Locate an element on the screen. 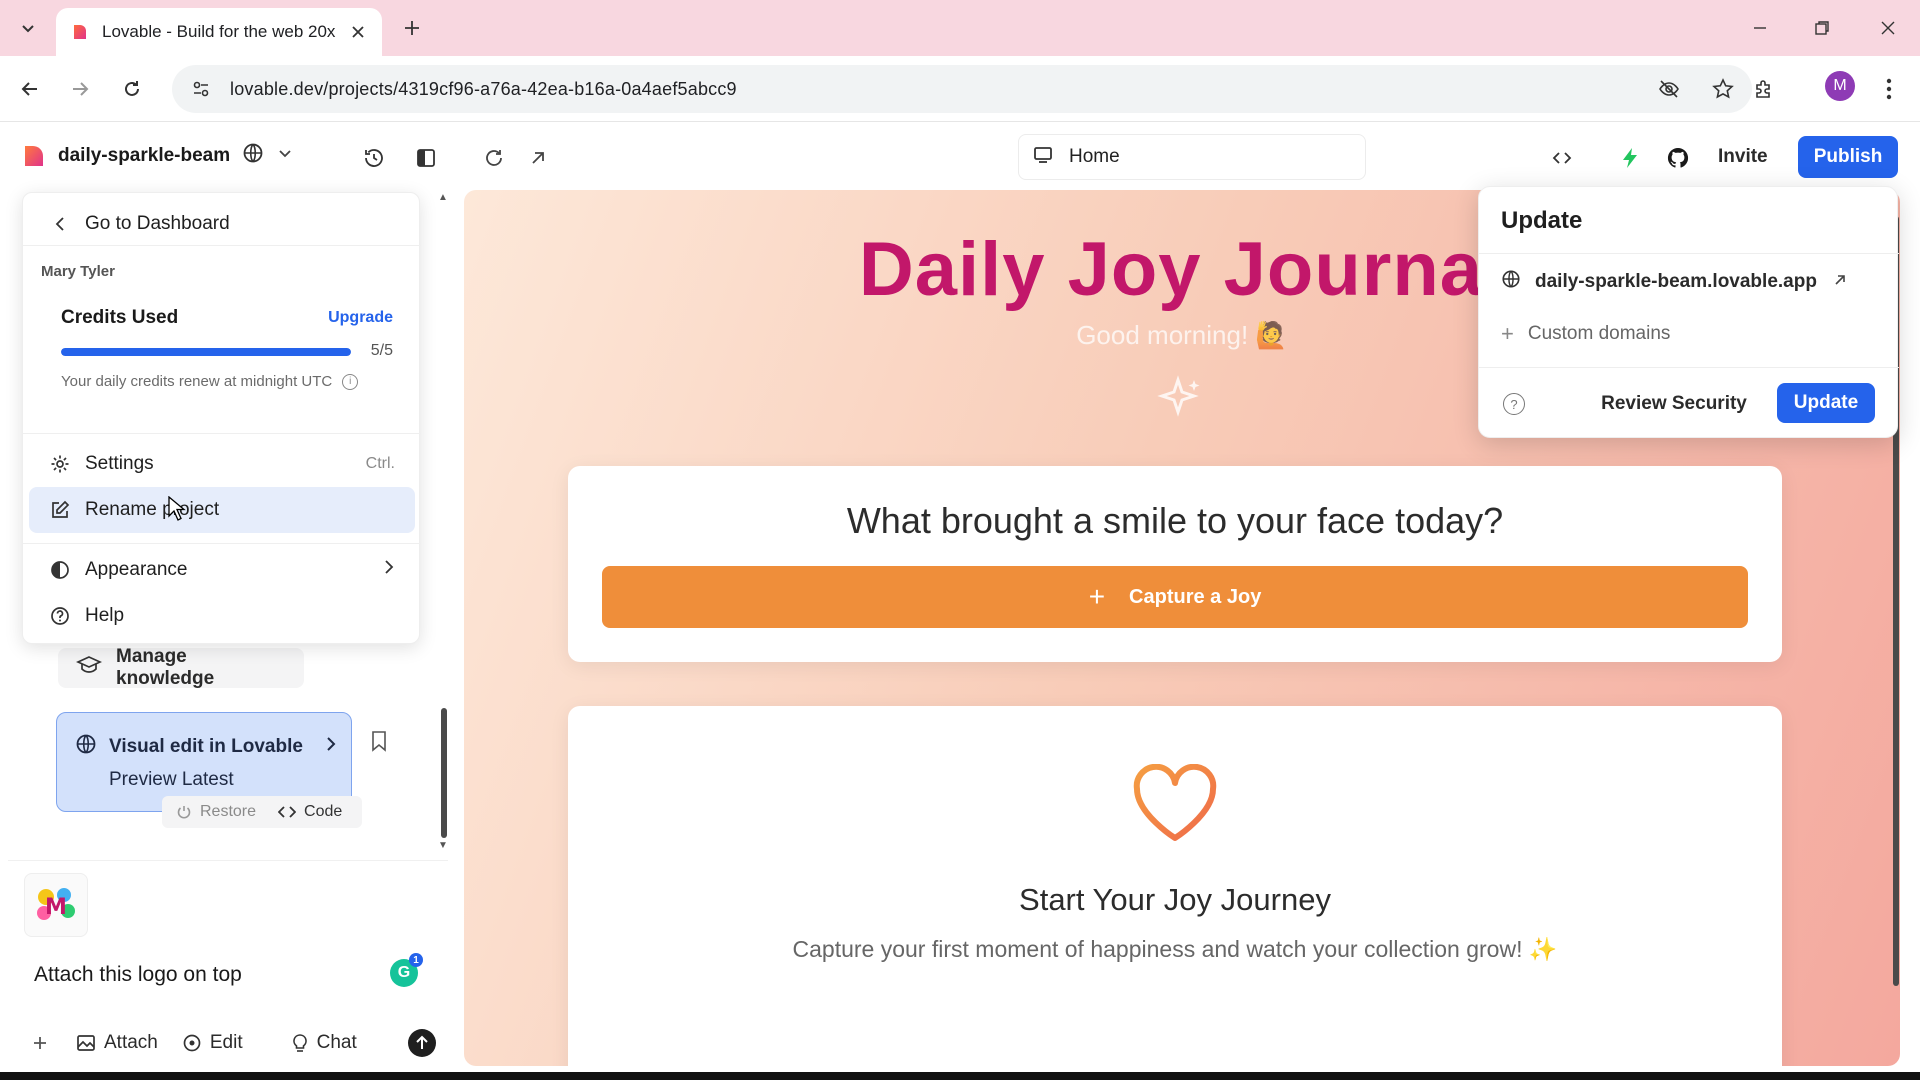 The width and height of the screenshot is (1920, 1080). visual-edit-title: Visual edit in Lovable is located at coordinates (206, 746).